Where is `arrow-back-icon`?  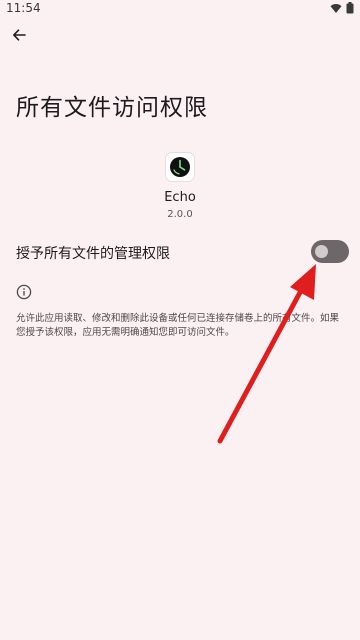
arrow-back-icon is located at coordinates (19, 35).